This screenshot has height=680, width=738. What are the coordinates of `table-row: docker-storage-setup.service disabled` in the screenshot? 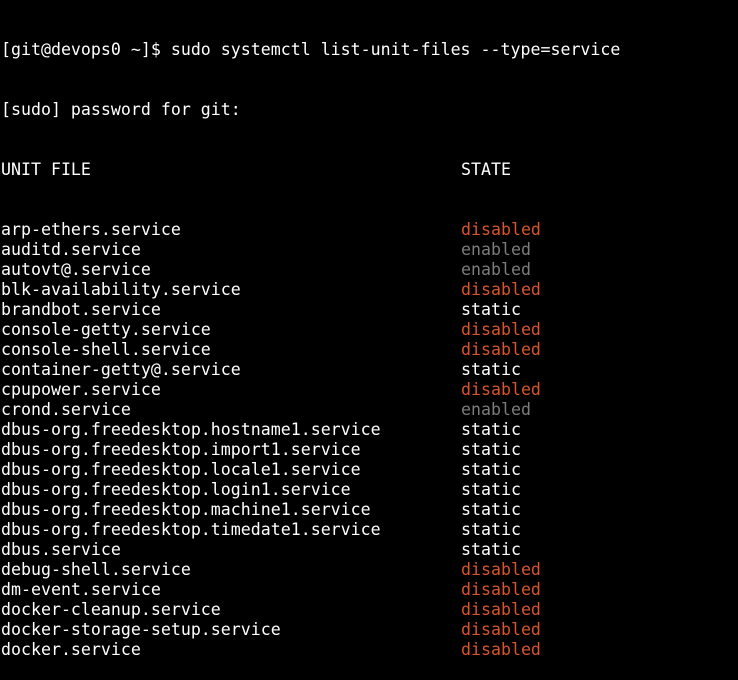 It's located at (369, 630).